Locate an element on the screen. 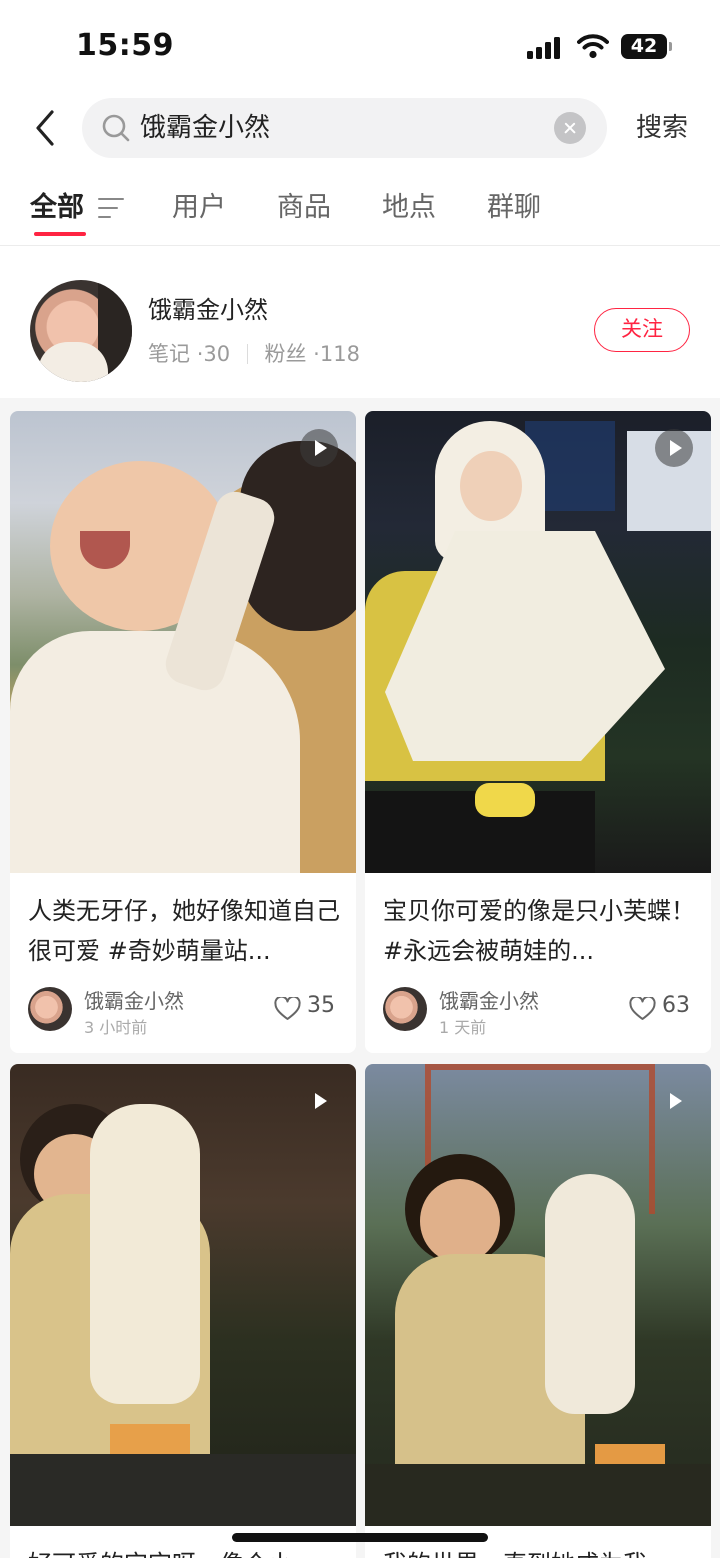 The height and width of the screenshot is (1558, 720). search-icon is located at coordinates (116, 128).